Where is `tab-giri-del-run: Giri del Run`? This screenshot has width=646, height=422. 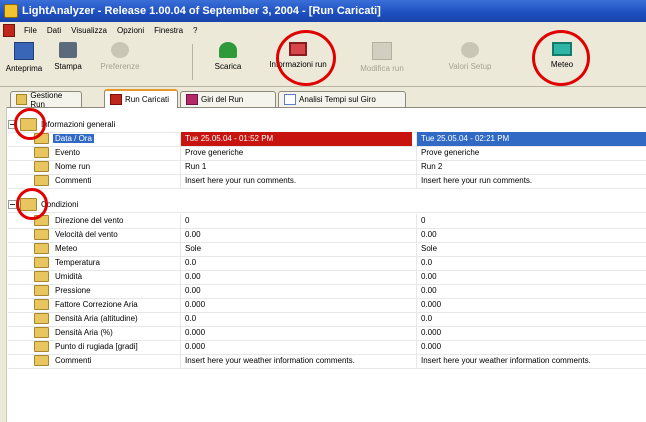 tab-giri-del-run: Giri del Run is located at coordinates (228, 99).